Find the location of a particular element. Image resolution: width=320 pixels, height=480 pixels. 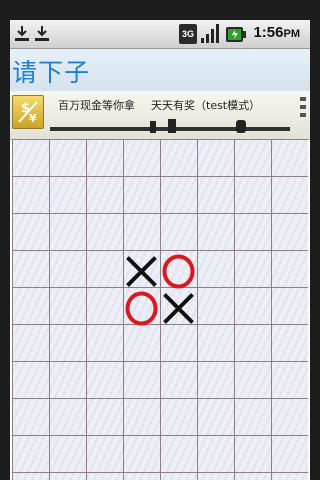

ad-text-right: 天天有奖（test模式） is located at coordinates (206, 105).